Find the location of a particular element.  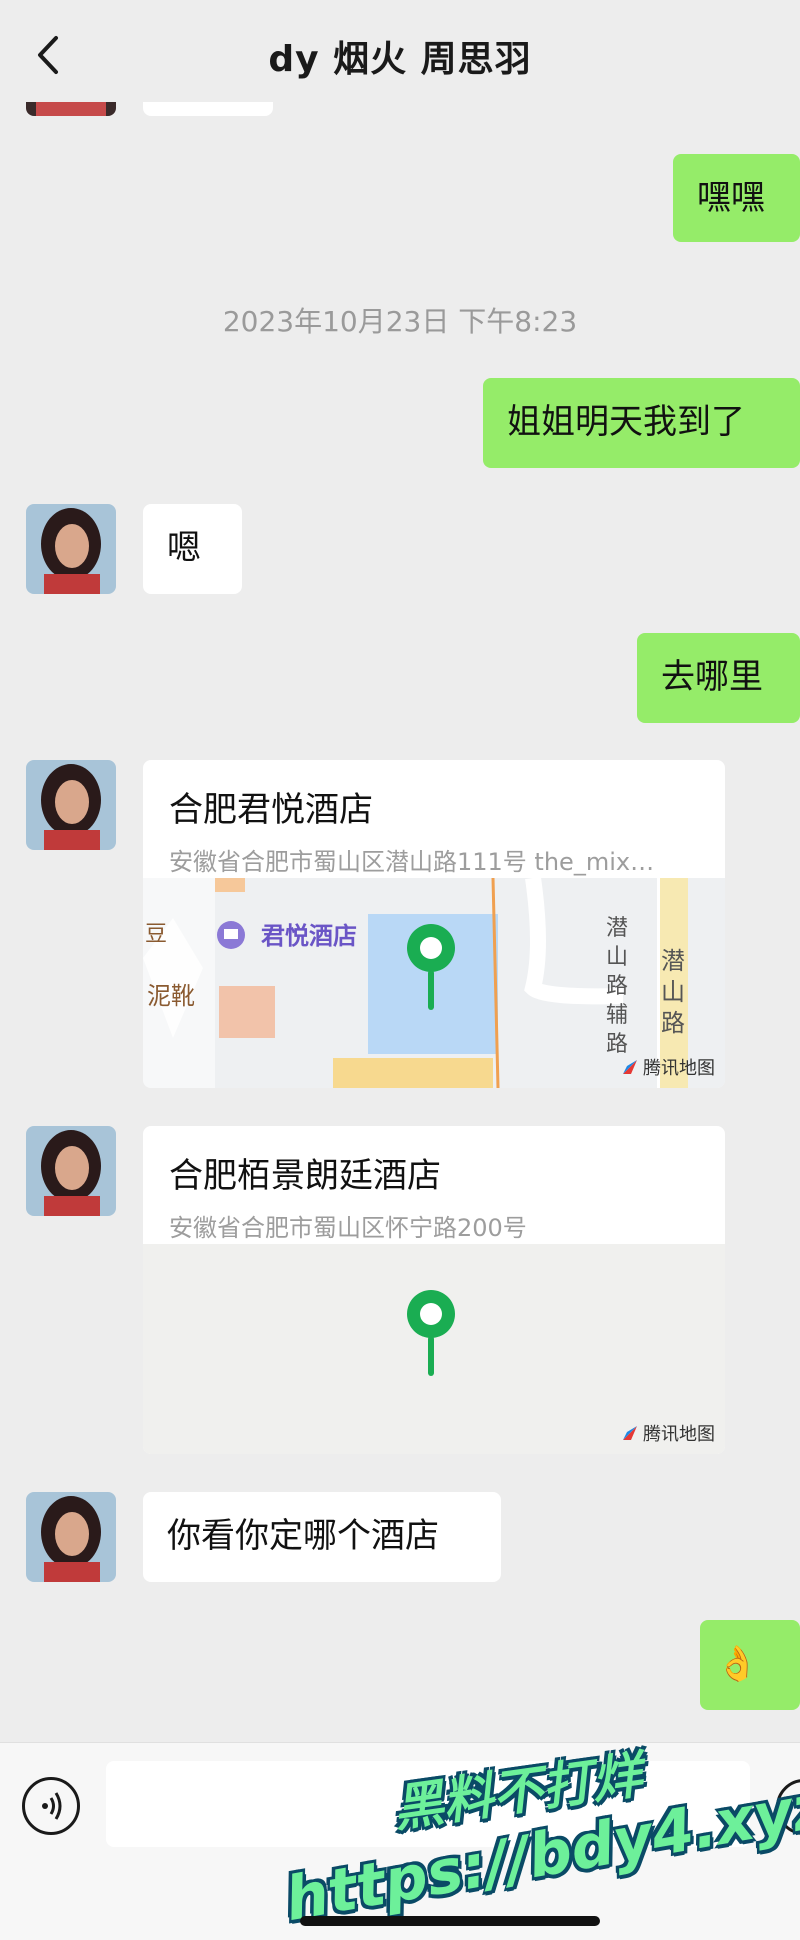

map-label-road-aux: 潜山路辅路 is located at coordinates (617, 986).